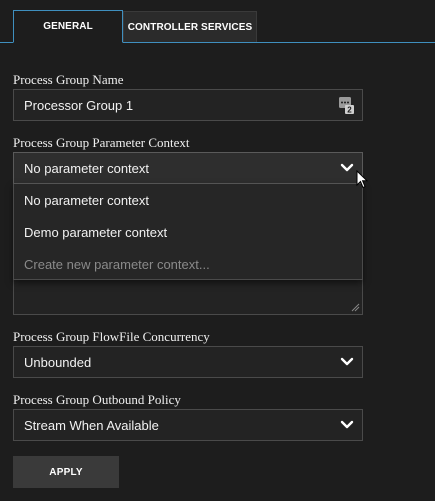 The width and height of the screenshot is (435, 501). What do you see at coordinates (58, 362) in the screenshot?
I see `flowfile-concurrency-value: Unbounded` at bounding box center [58, 362].